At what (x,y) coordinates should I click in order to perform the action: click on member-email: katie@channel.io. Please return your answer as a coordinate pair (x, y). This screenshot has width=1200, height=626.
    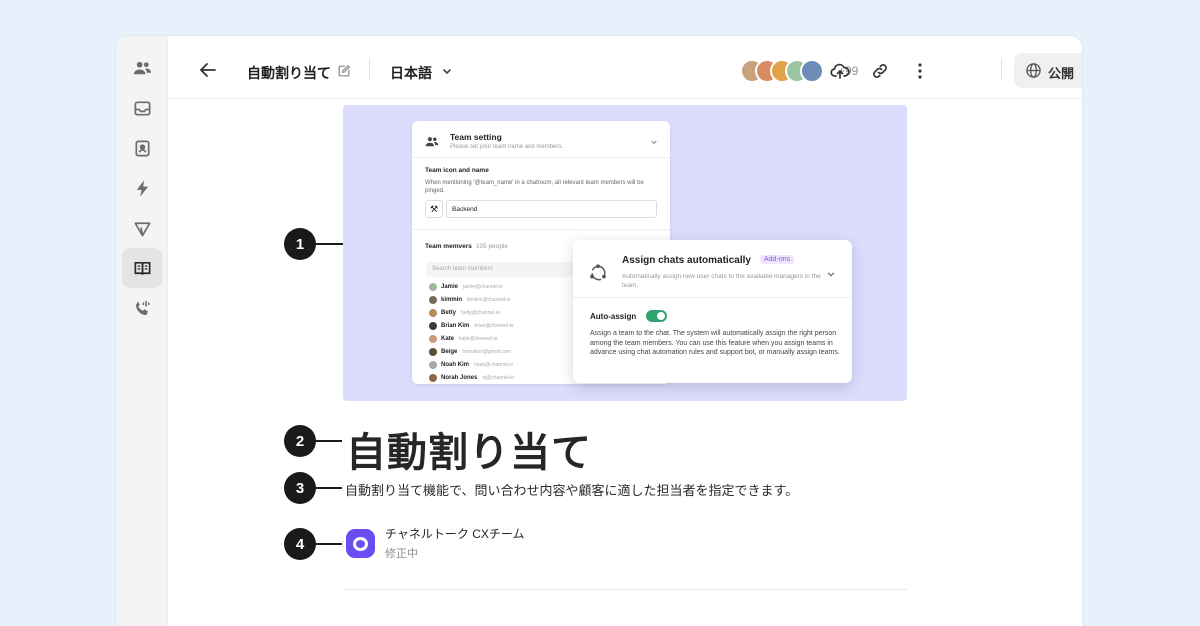
    Looking at the image, I should click on (478, 338).